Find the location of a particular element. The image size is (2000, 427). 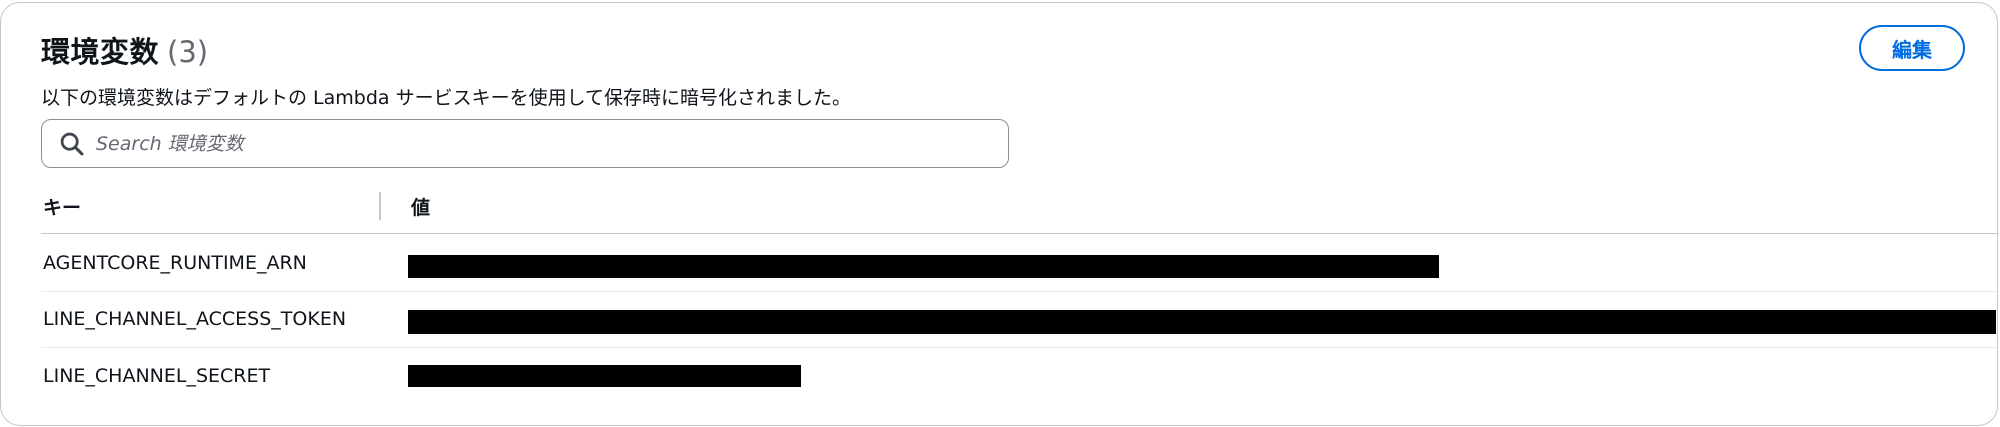

table-header-divider is located at coordinates (1020, 233).